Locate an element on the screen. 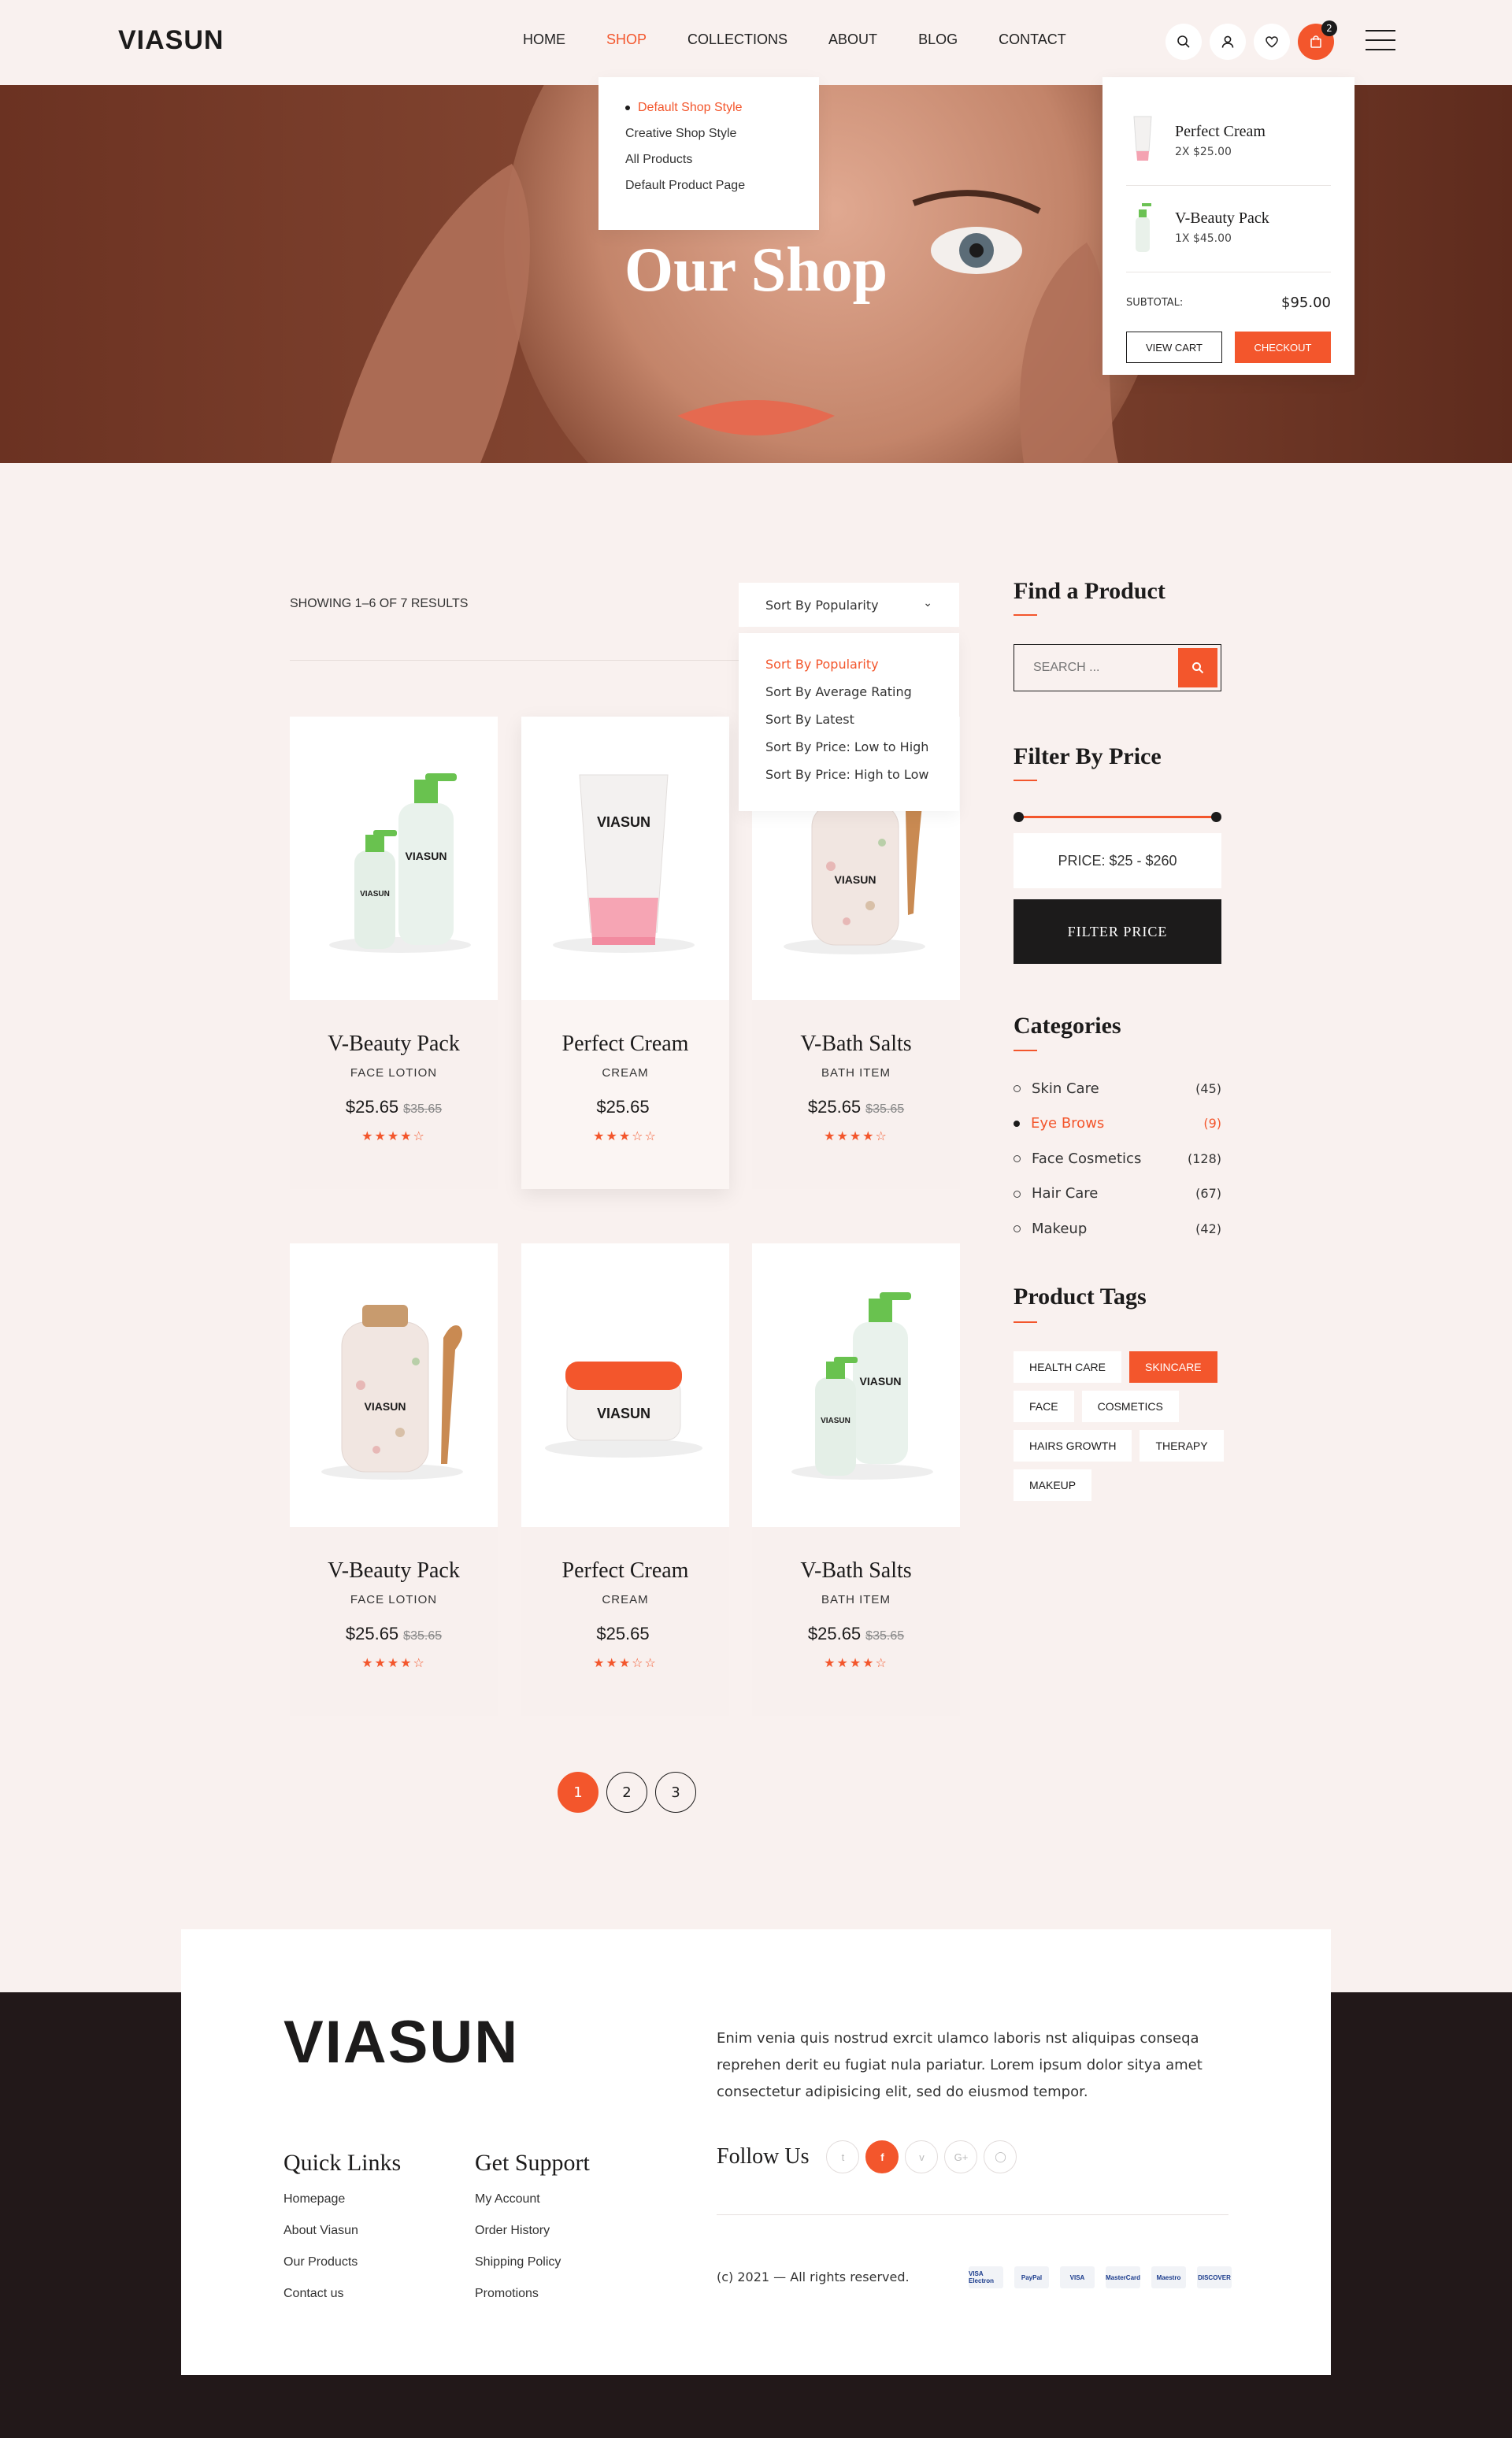  nav-shop: SHOP is located at coordinates (626, 39).